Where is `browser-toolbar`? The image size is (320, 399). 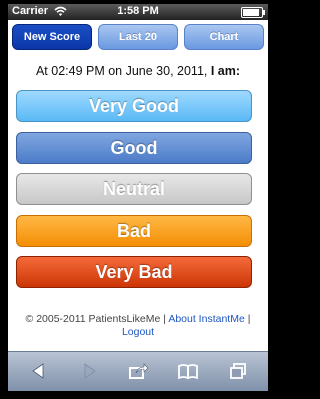
browser-toolbar is located at coordinates (138, 371).